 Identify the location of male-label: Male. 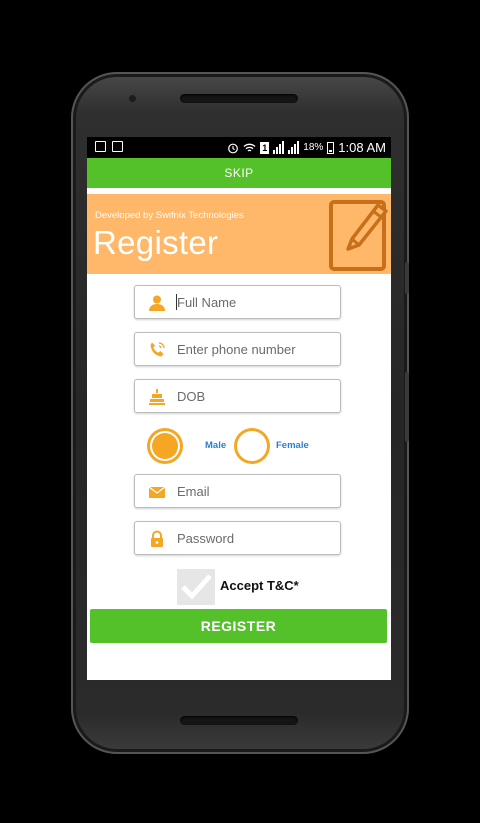
(216, 445).